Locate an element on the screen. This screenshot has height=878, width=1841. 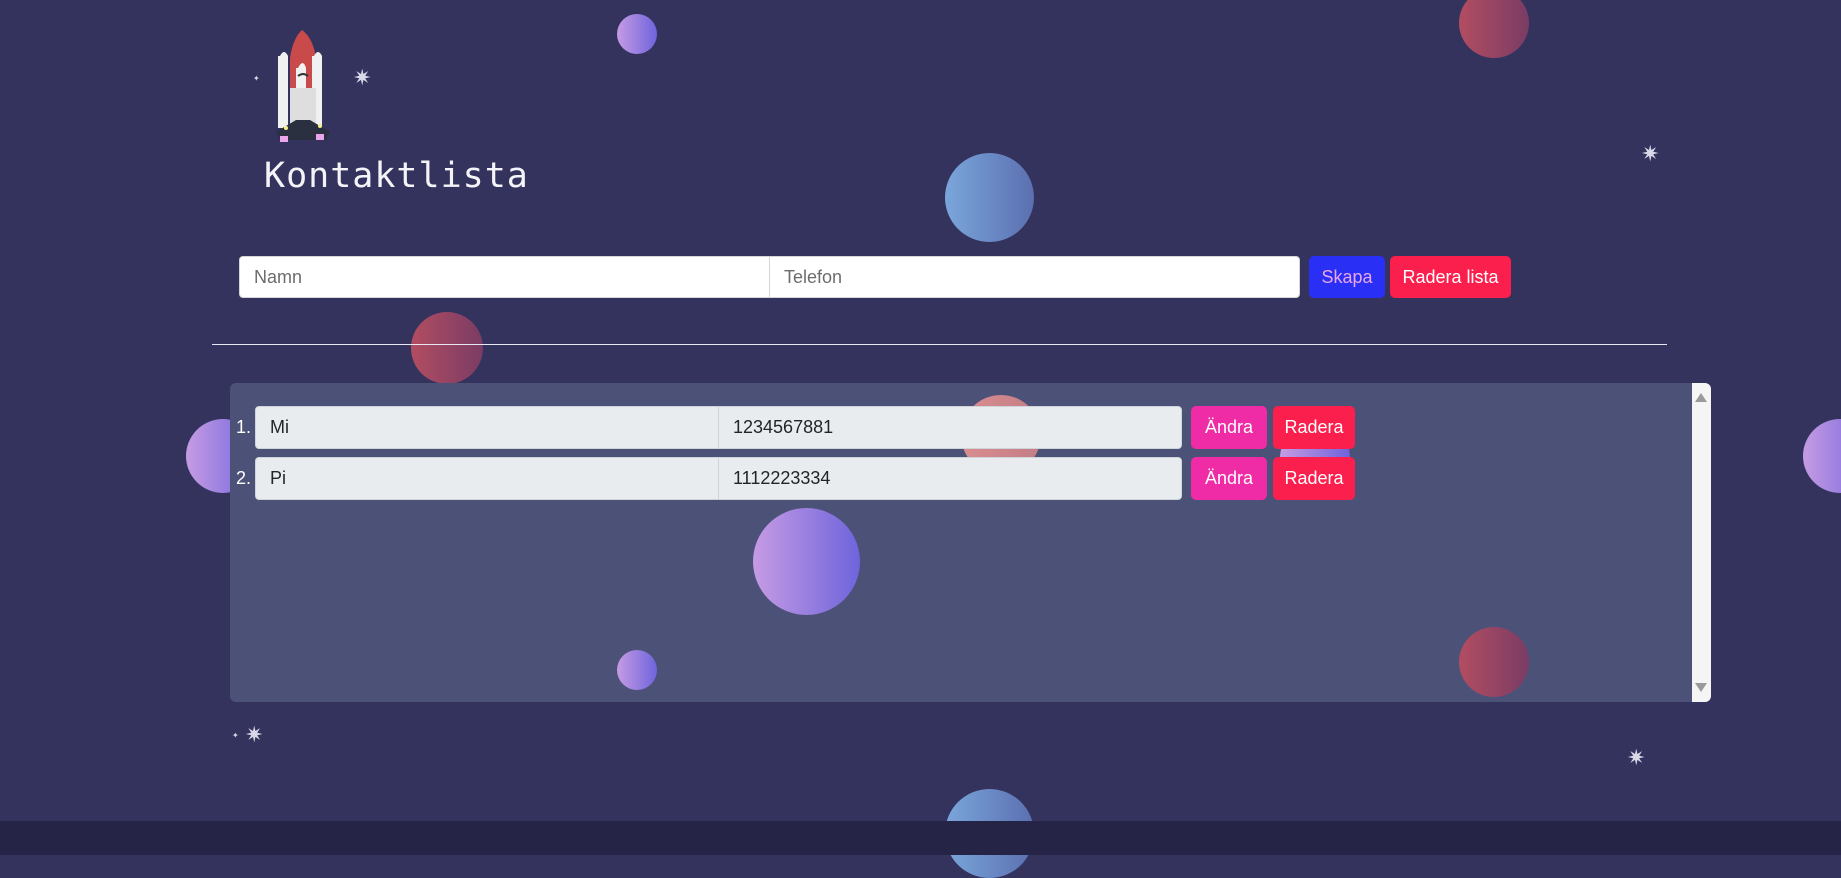
create-button: Skapa is located at coordinates (1347, 277).